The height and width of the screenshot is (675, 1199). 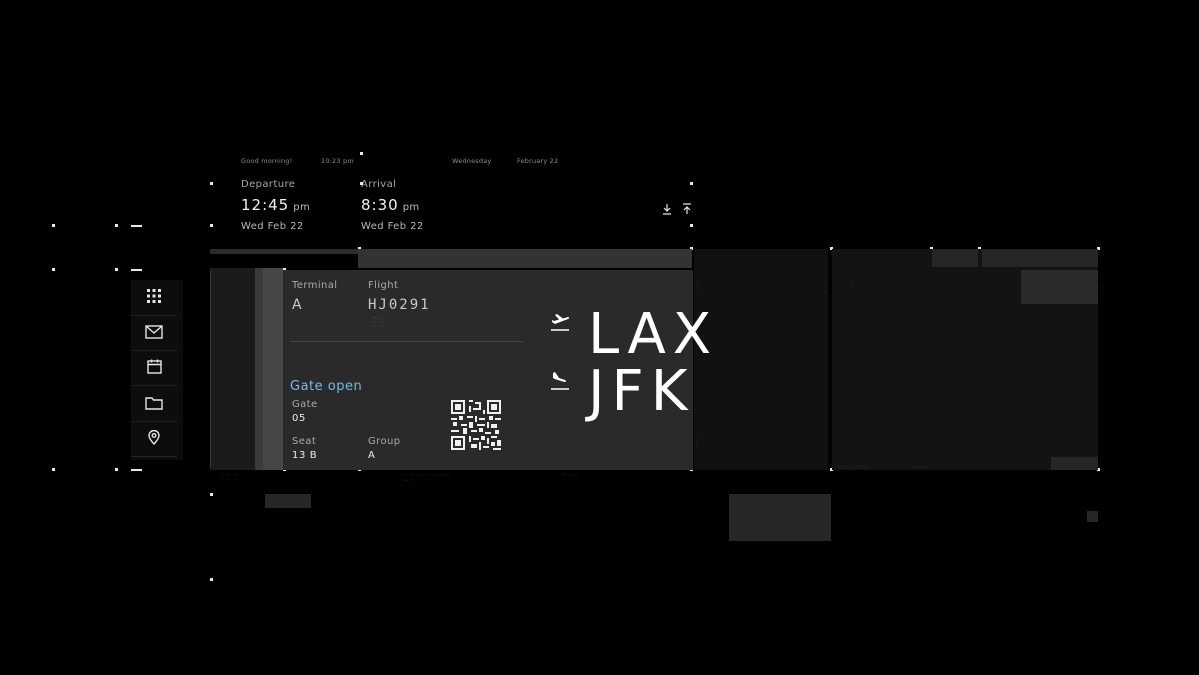 What do you see at coordinates (268, 184) in the screenshot?
I see `departure-label: Departure` at bounding box center [268, 184].